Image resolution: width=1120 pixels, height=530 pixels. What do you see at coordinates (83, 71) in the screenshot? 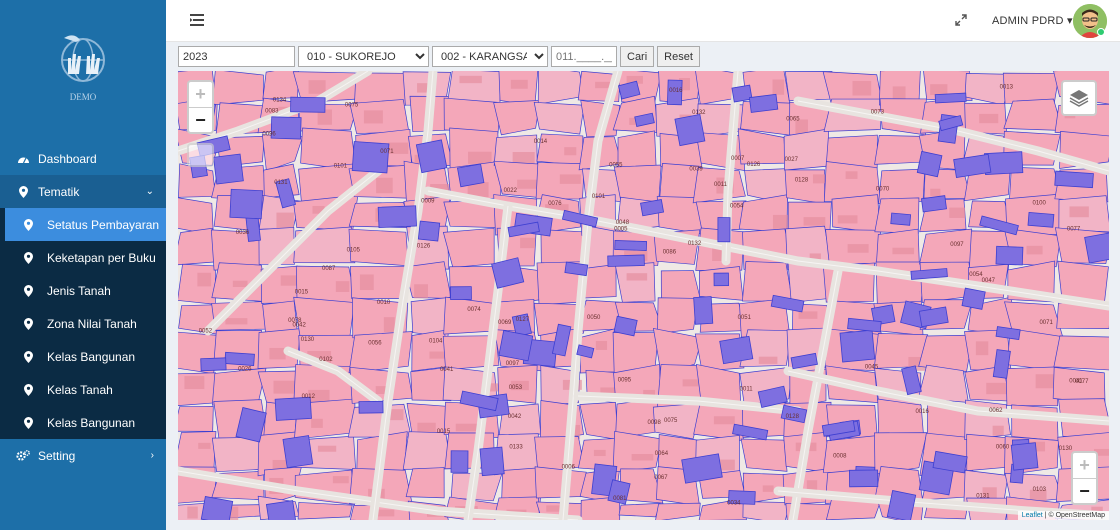
I see `app-logo: DEMO` at bounding box center [83, 71].